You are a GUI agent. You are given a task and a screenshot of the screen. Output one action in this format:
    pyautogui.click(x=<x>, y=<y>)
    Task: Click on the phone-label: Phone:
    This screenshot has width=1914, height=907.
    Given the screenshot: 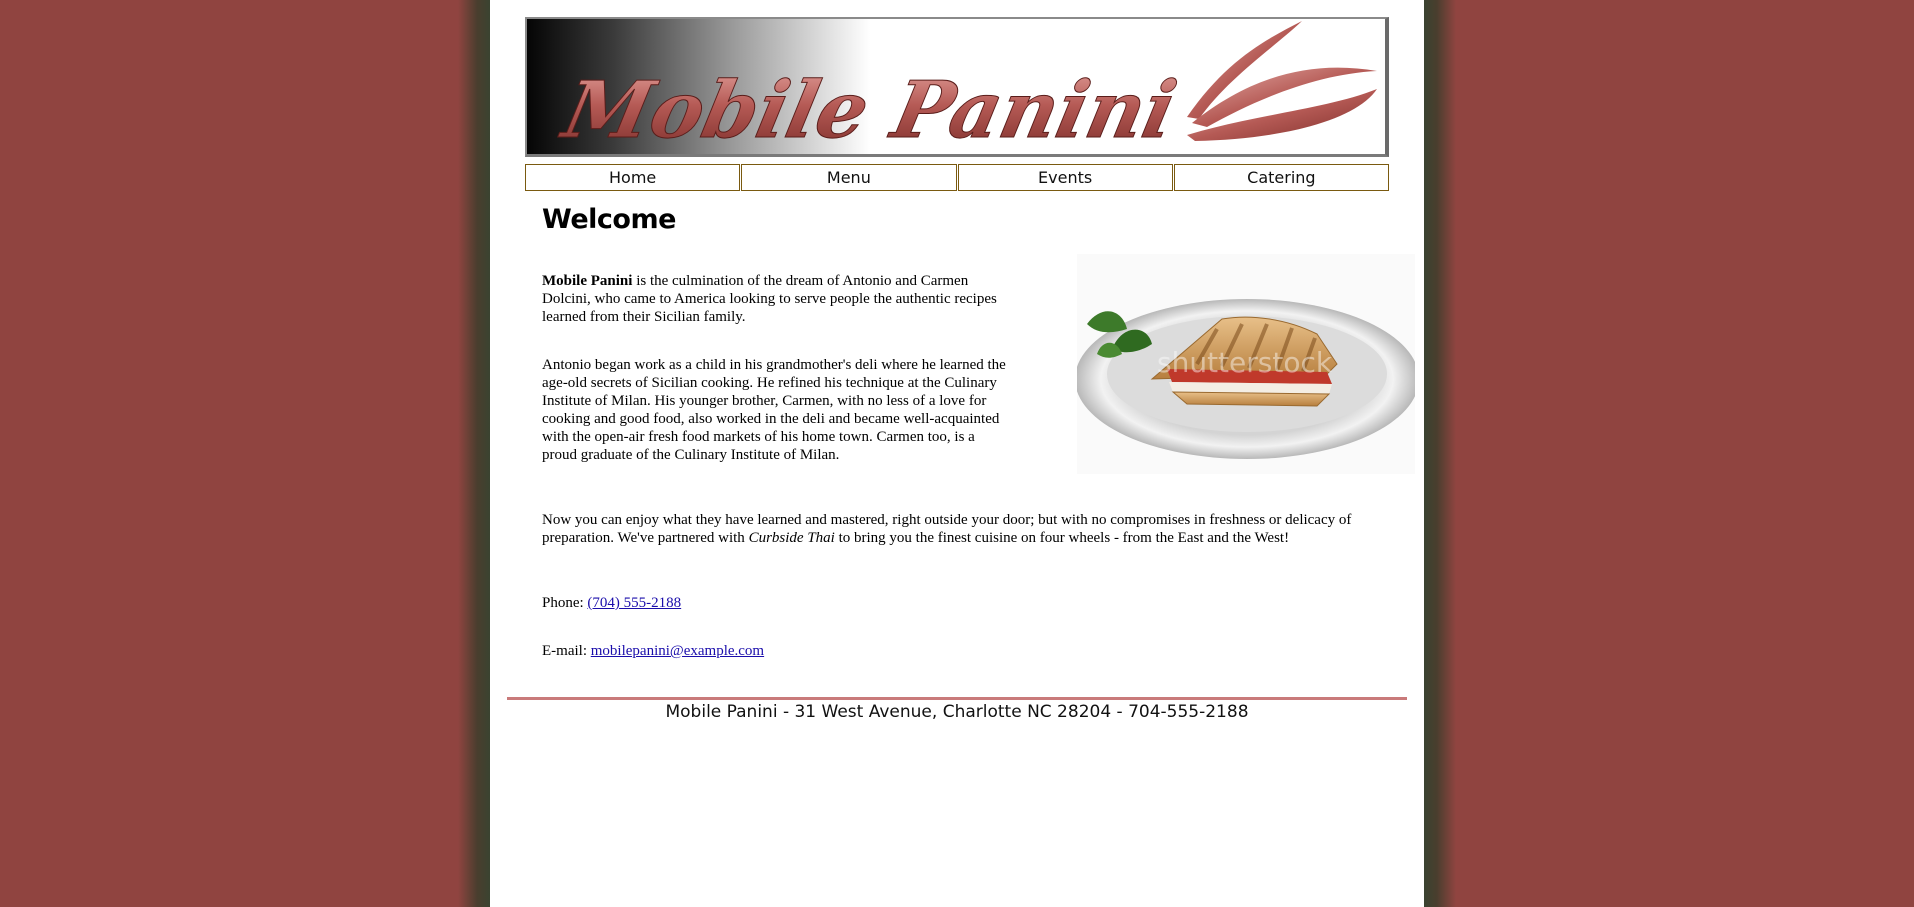 What is the action you would take?
    pyautogui.click(x=565, y=603)
    